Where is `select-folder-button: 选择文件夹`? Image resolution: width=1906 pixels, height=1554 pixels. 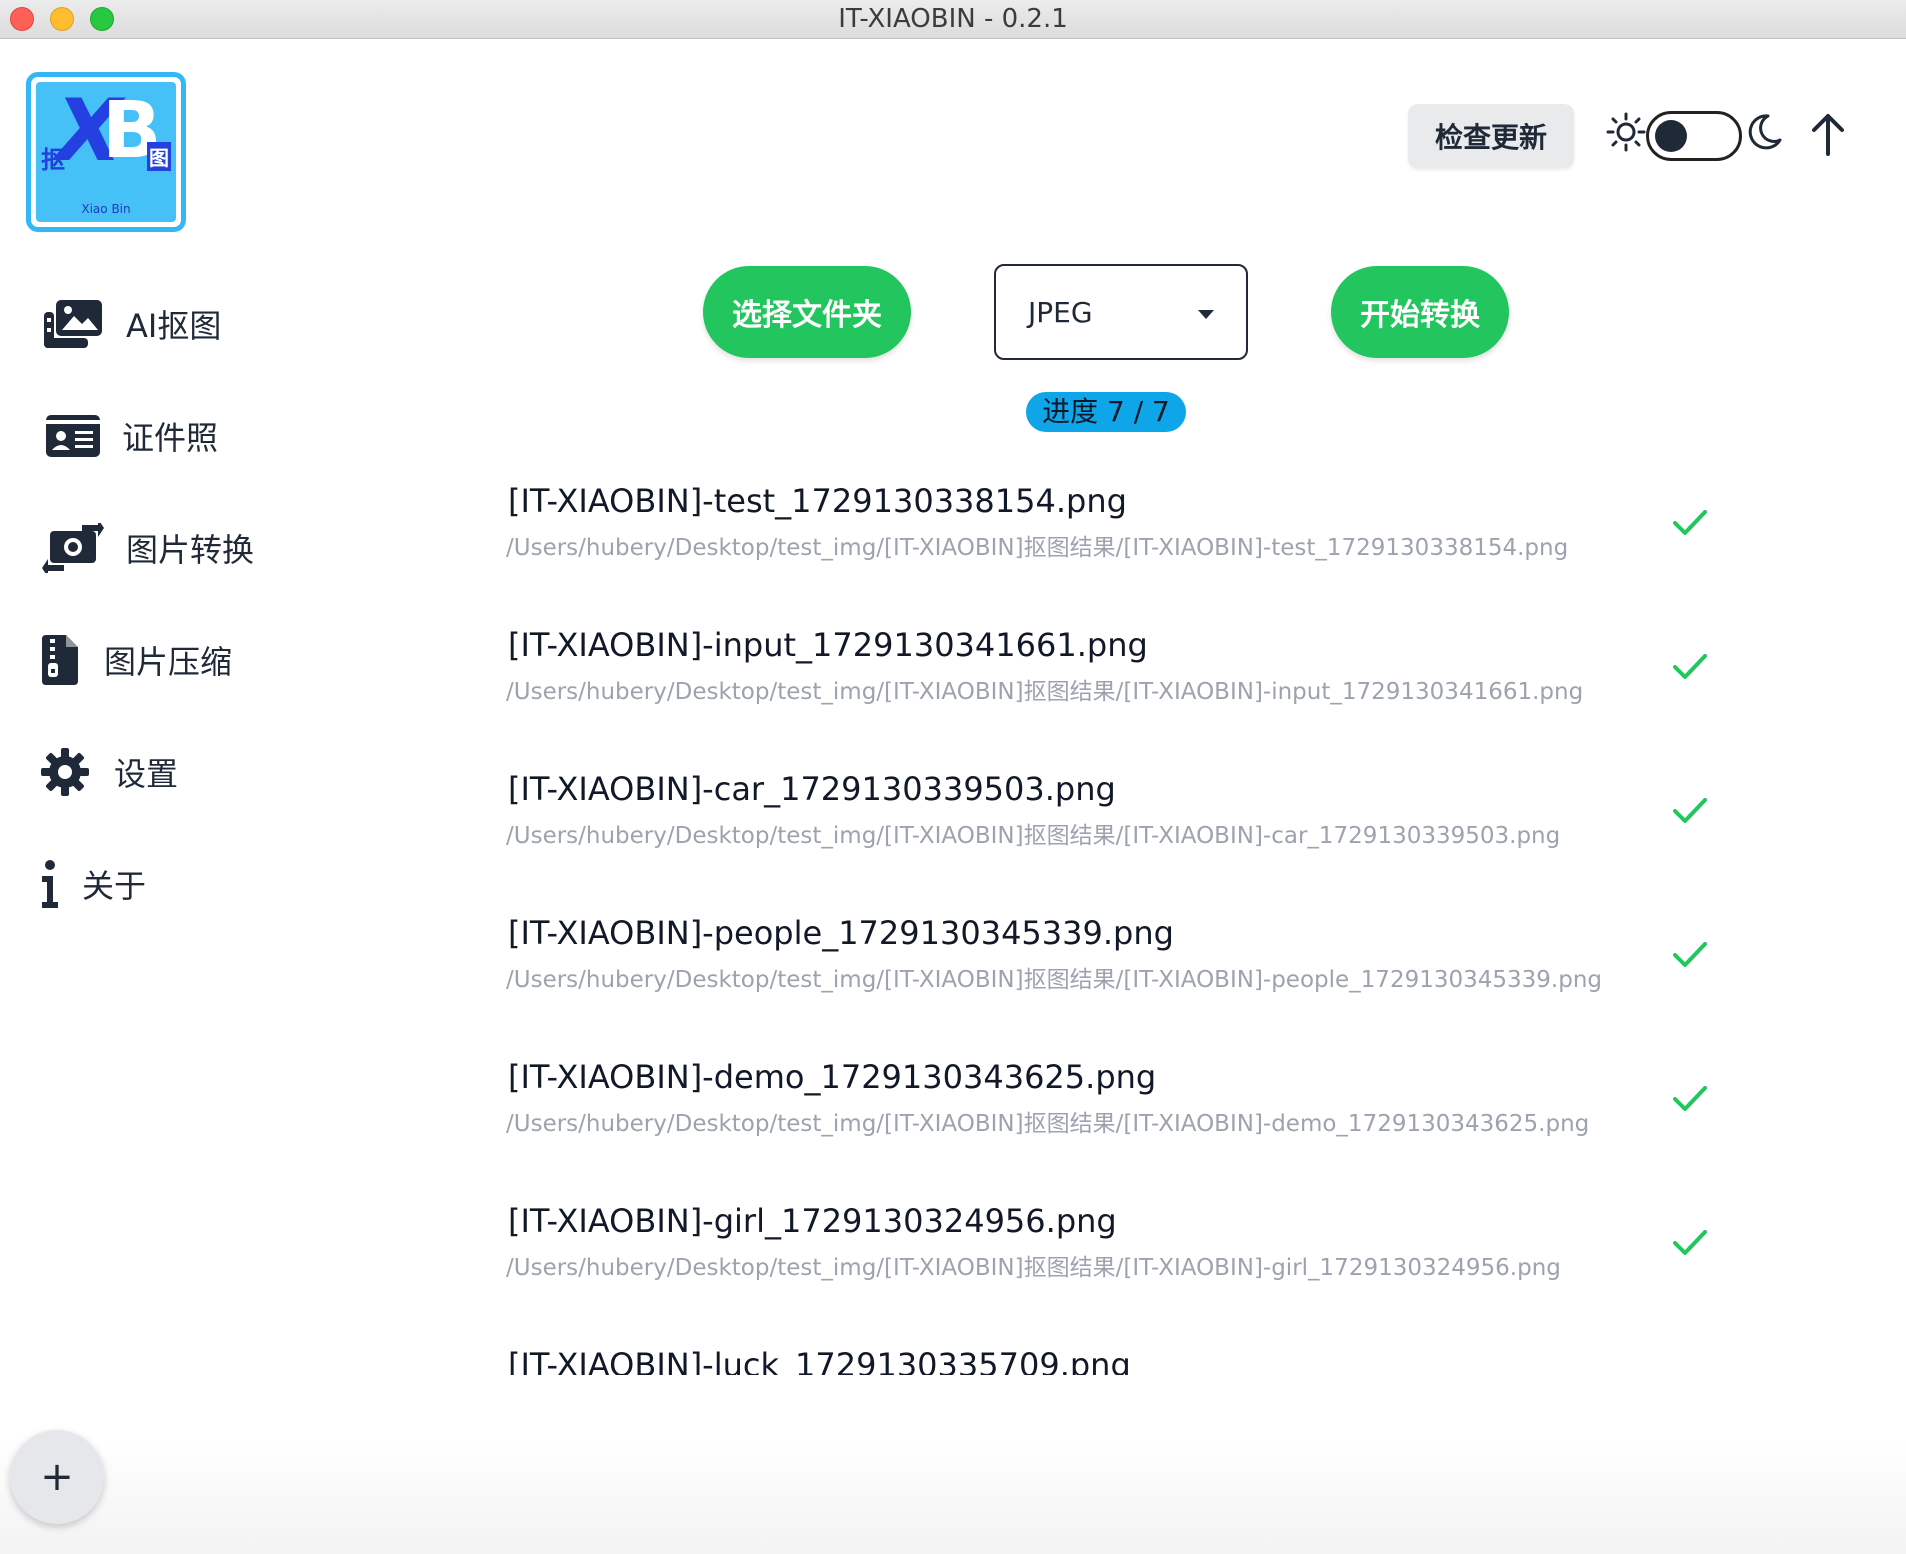
select-folder-button: 选择文件夹 is located at coordinates (807, 312).